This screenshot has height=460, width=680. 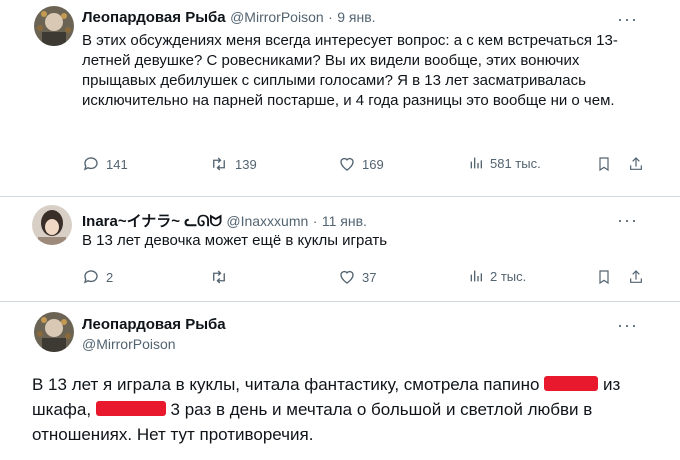 What do you see at coordinates (356, 17) in the screenshot?
I see `tweet-date: 9 янв.` at bounding box center [356, 17].